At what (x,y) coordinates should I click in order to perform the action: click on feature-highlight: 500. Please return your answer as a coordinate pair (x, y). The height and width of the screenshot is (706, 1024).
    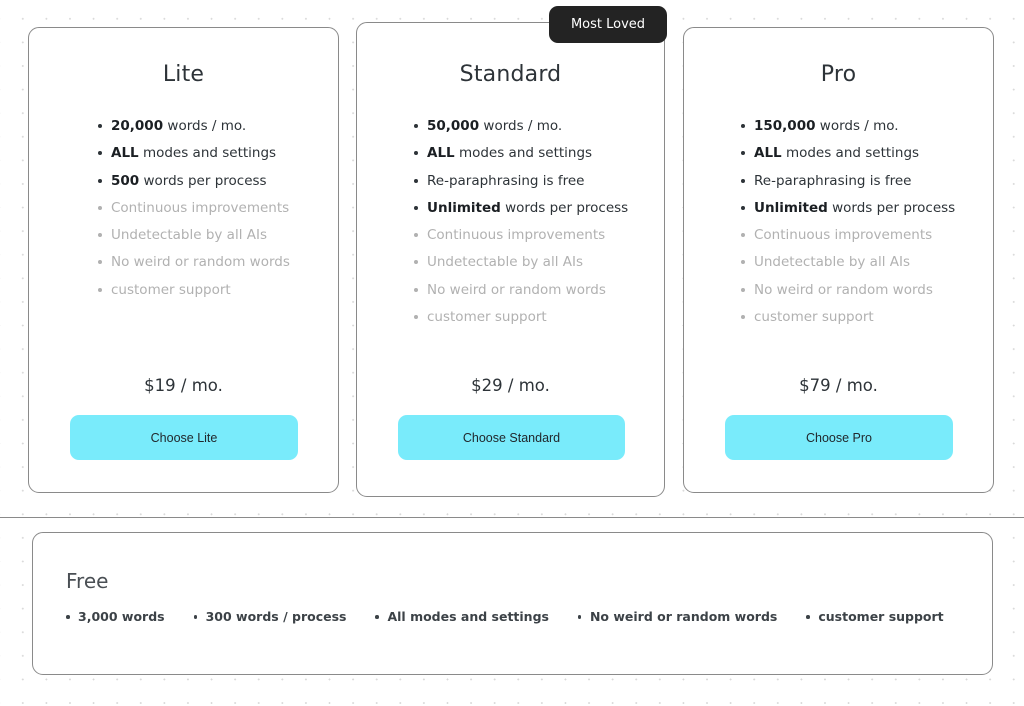
    Looking at the image, I should click on (125, 180).